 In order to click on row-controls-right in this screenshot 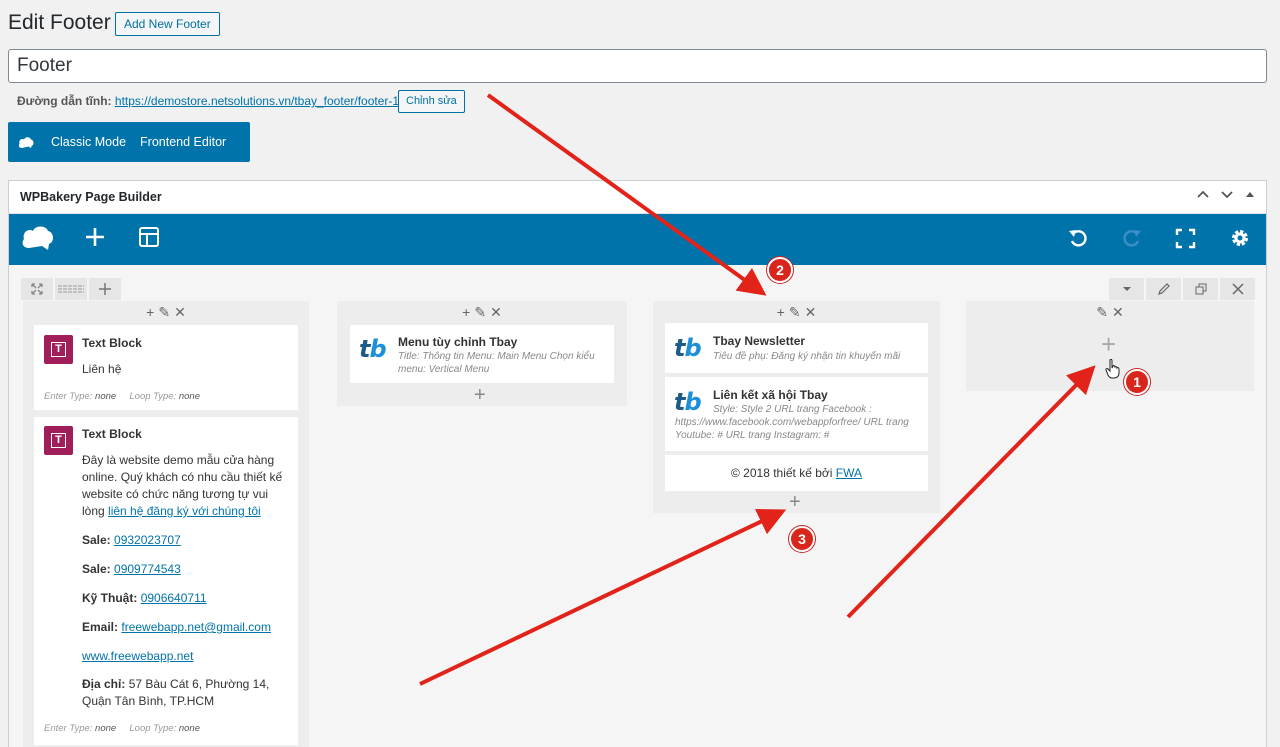, I will do `click(1182, 289)`.